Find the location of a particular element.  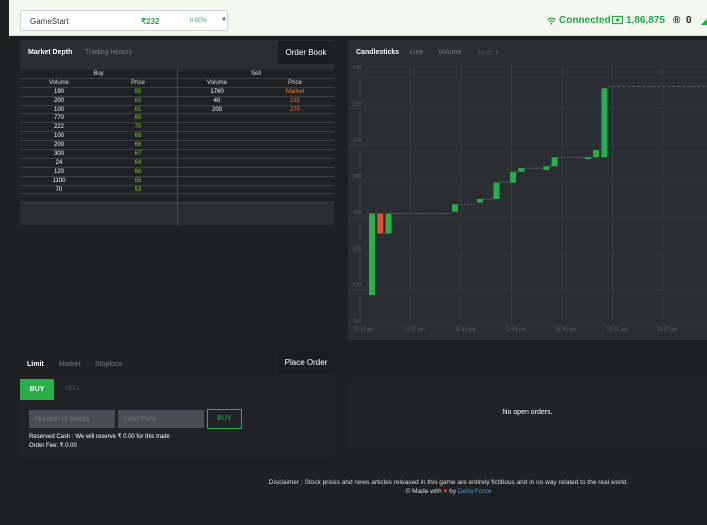

x-tick-label: 12:01 am is located at coordinates (617, 330).